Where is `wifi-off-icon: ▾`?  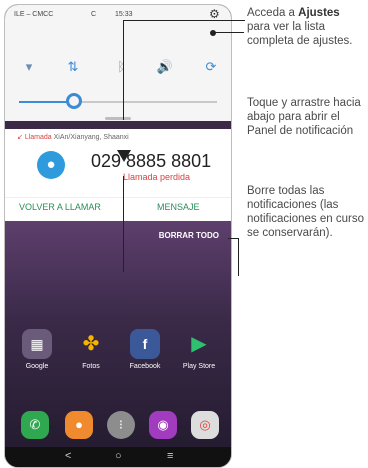
wifi-off-icon: ▾ is located at coordinates (29, 67).